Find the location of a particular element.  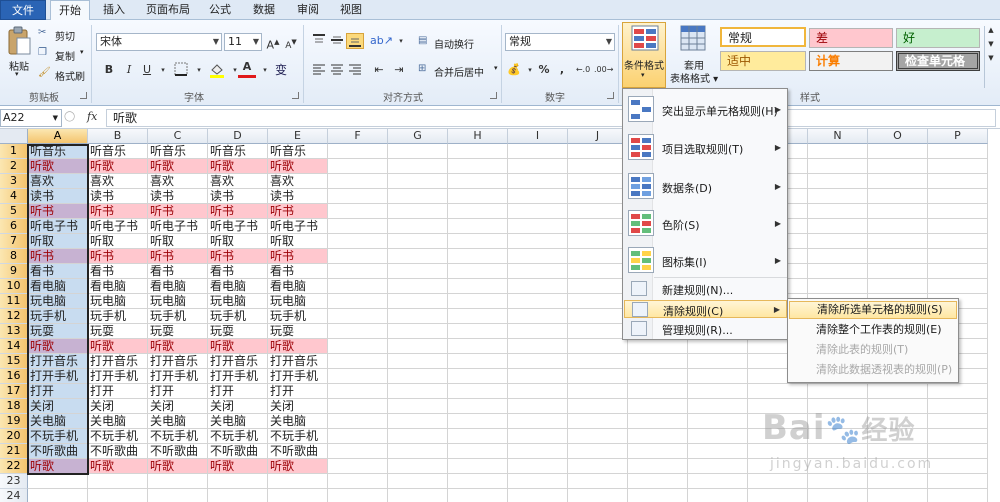

column-header: G is located at coordinates (418, 136).